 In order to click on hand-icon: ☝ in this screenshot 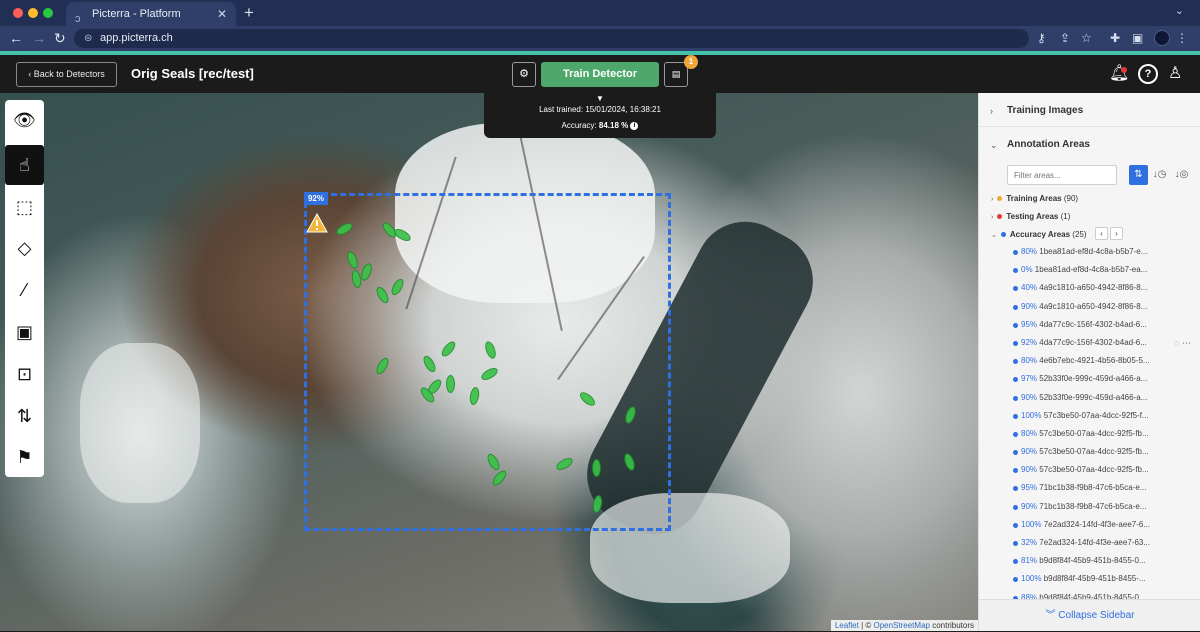, I will do `click(24, 165)`.